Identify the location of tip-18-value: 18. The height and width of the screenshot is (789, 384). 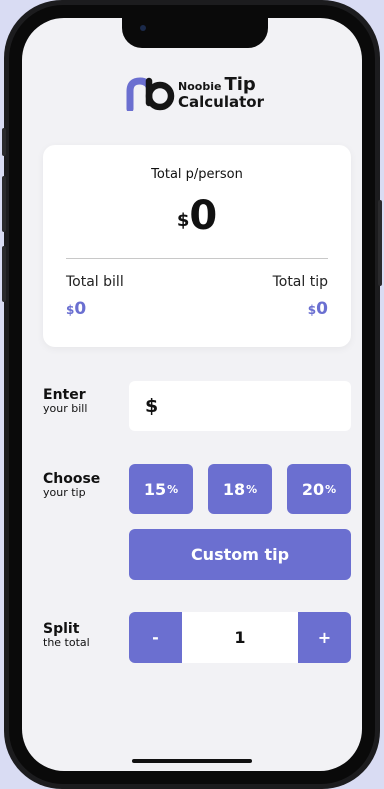
(234, 489).